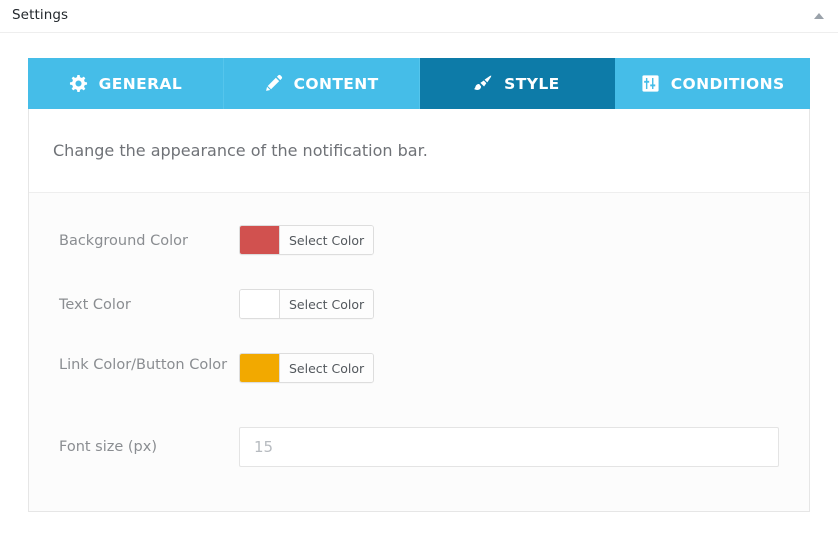  I want to click on tab-style: STYLE, so click(517, 83).